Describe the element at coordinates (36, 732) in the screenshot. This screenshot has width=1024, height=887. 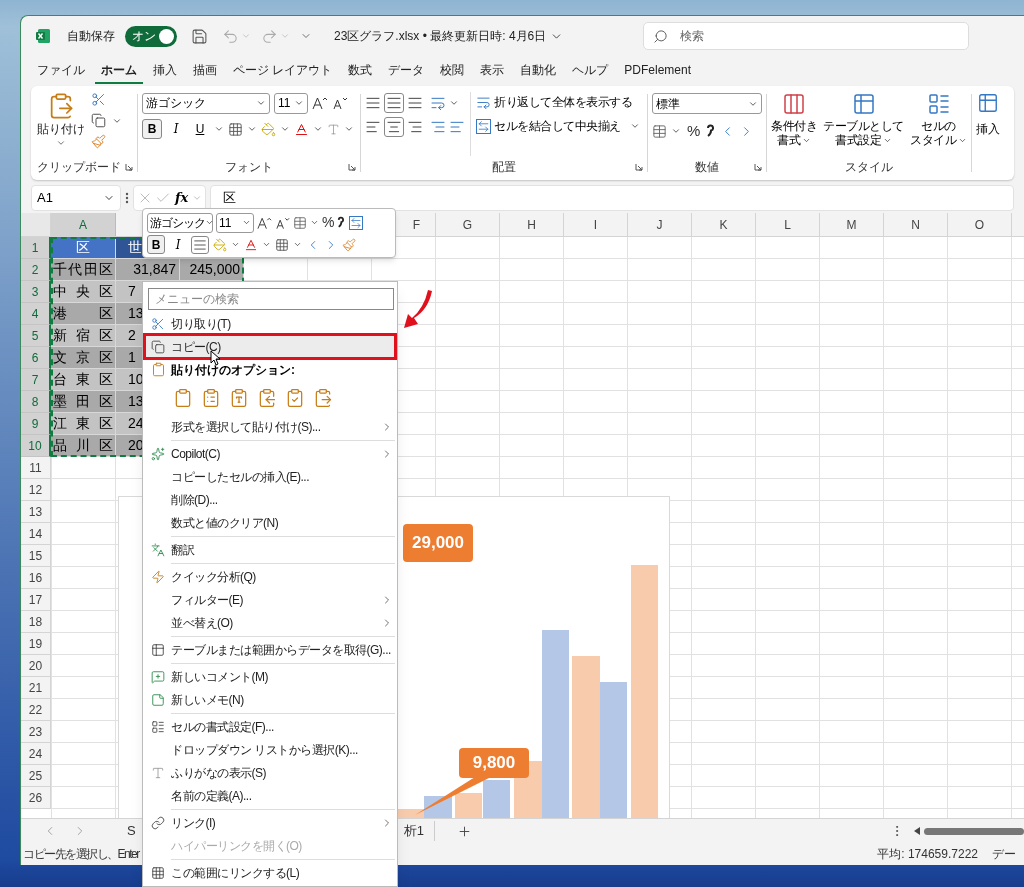
I see `row-header: 23` at that location.